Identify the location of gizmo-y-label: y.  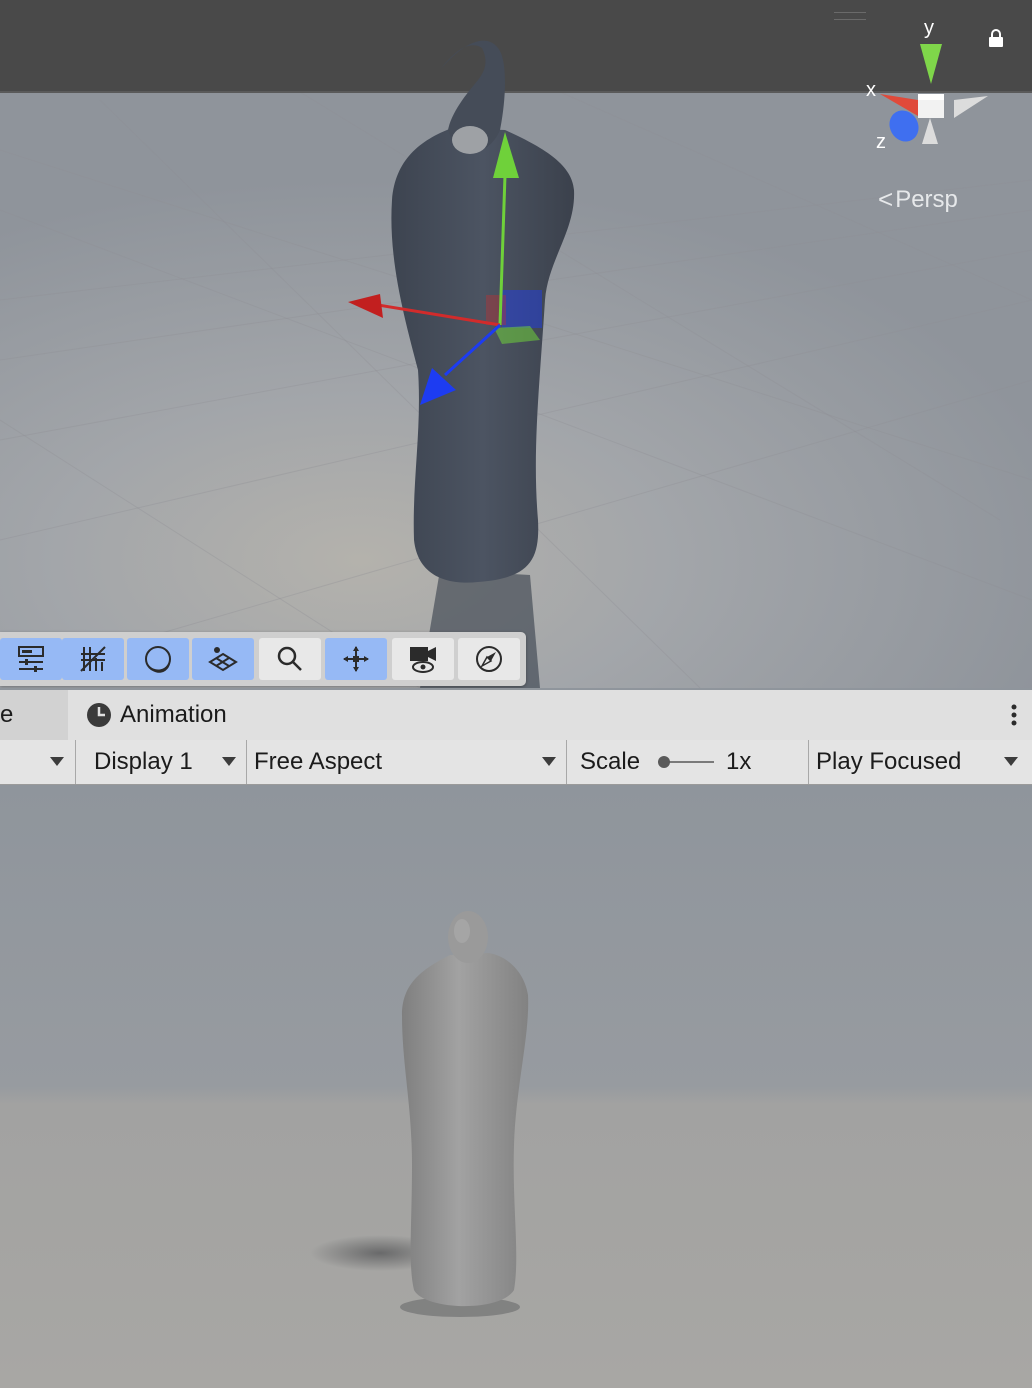
(929, 28).